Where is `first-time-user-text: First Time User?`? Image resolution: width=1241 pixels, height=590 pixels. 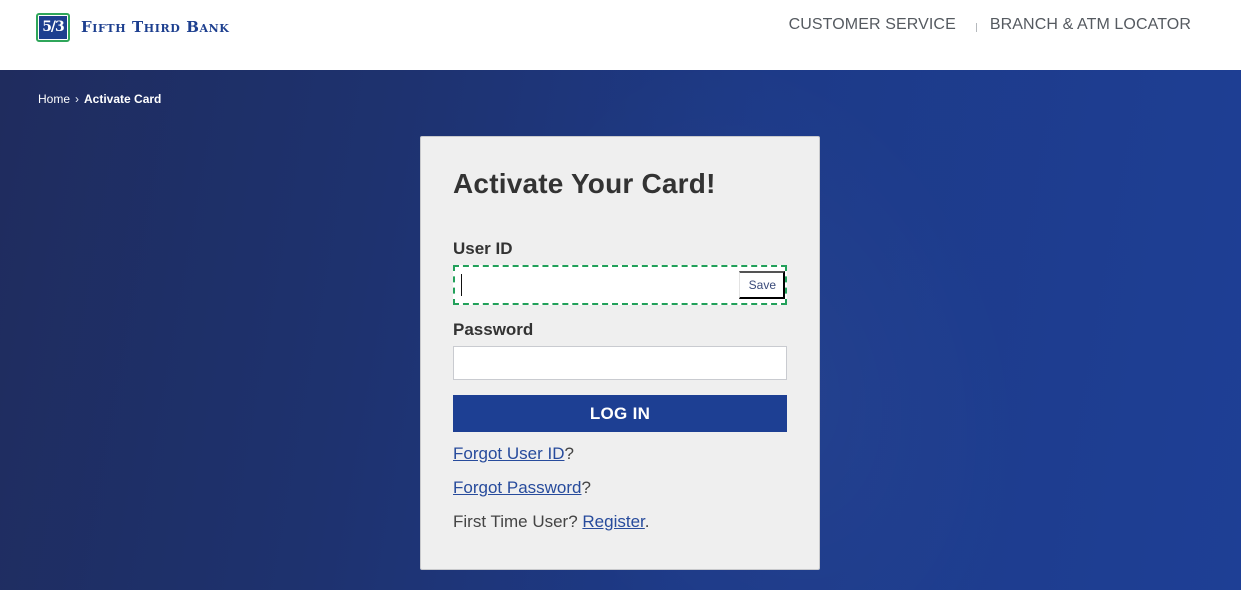 first-time-user-text: First Time User? is located at coordinates (518, 521).